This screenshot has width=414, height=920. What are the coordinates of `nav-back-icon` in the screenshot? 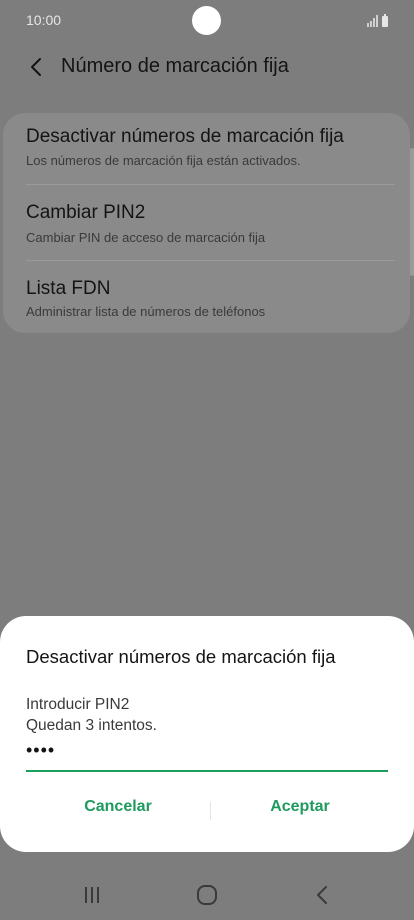 It's located at (322, 895).